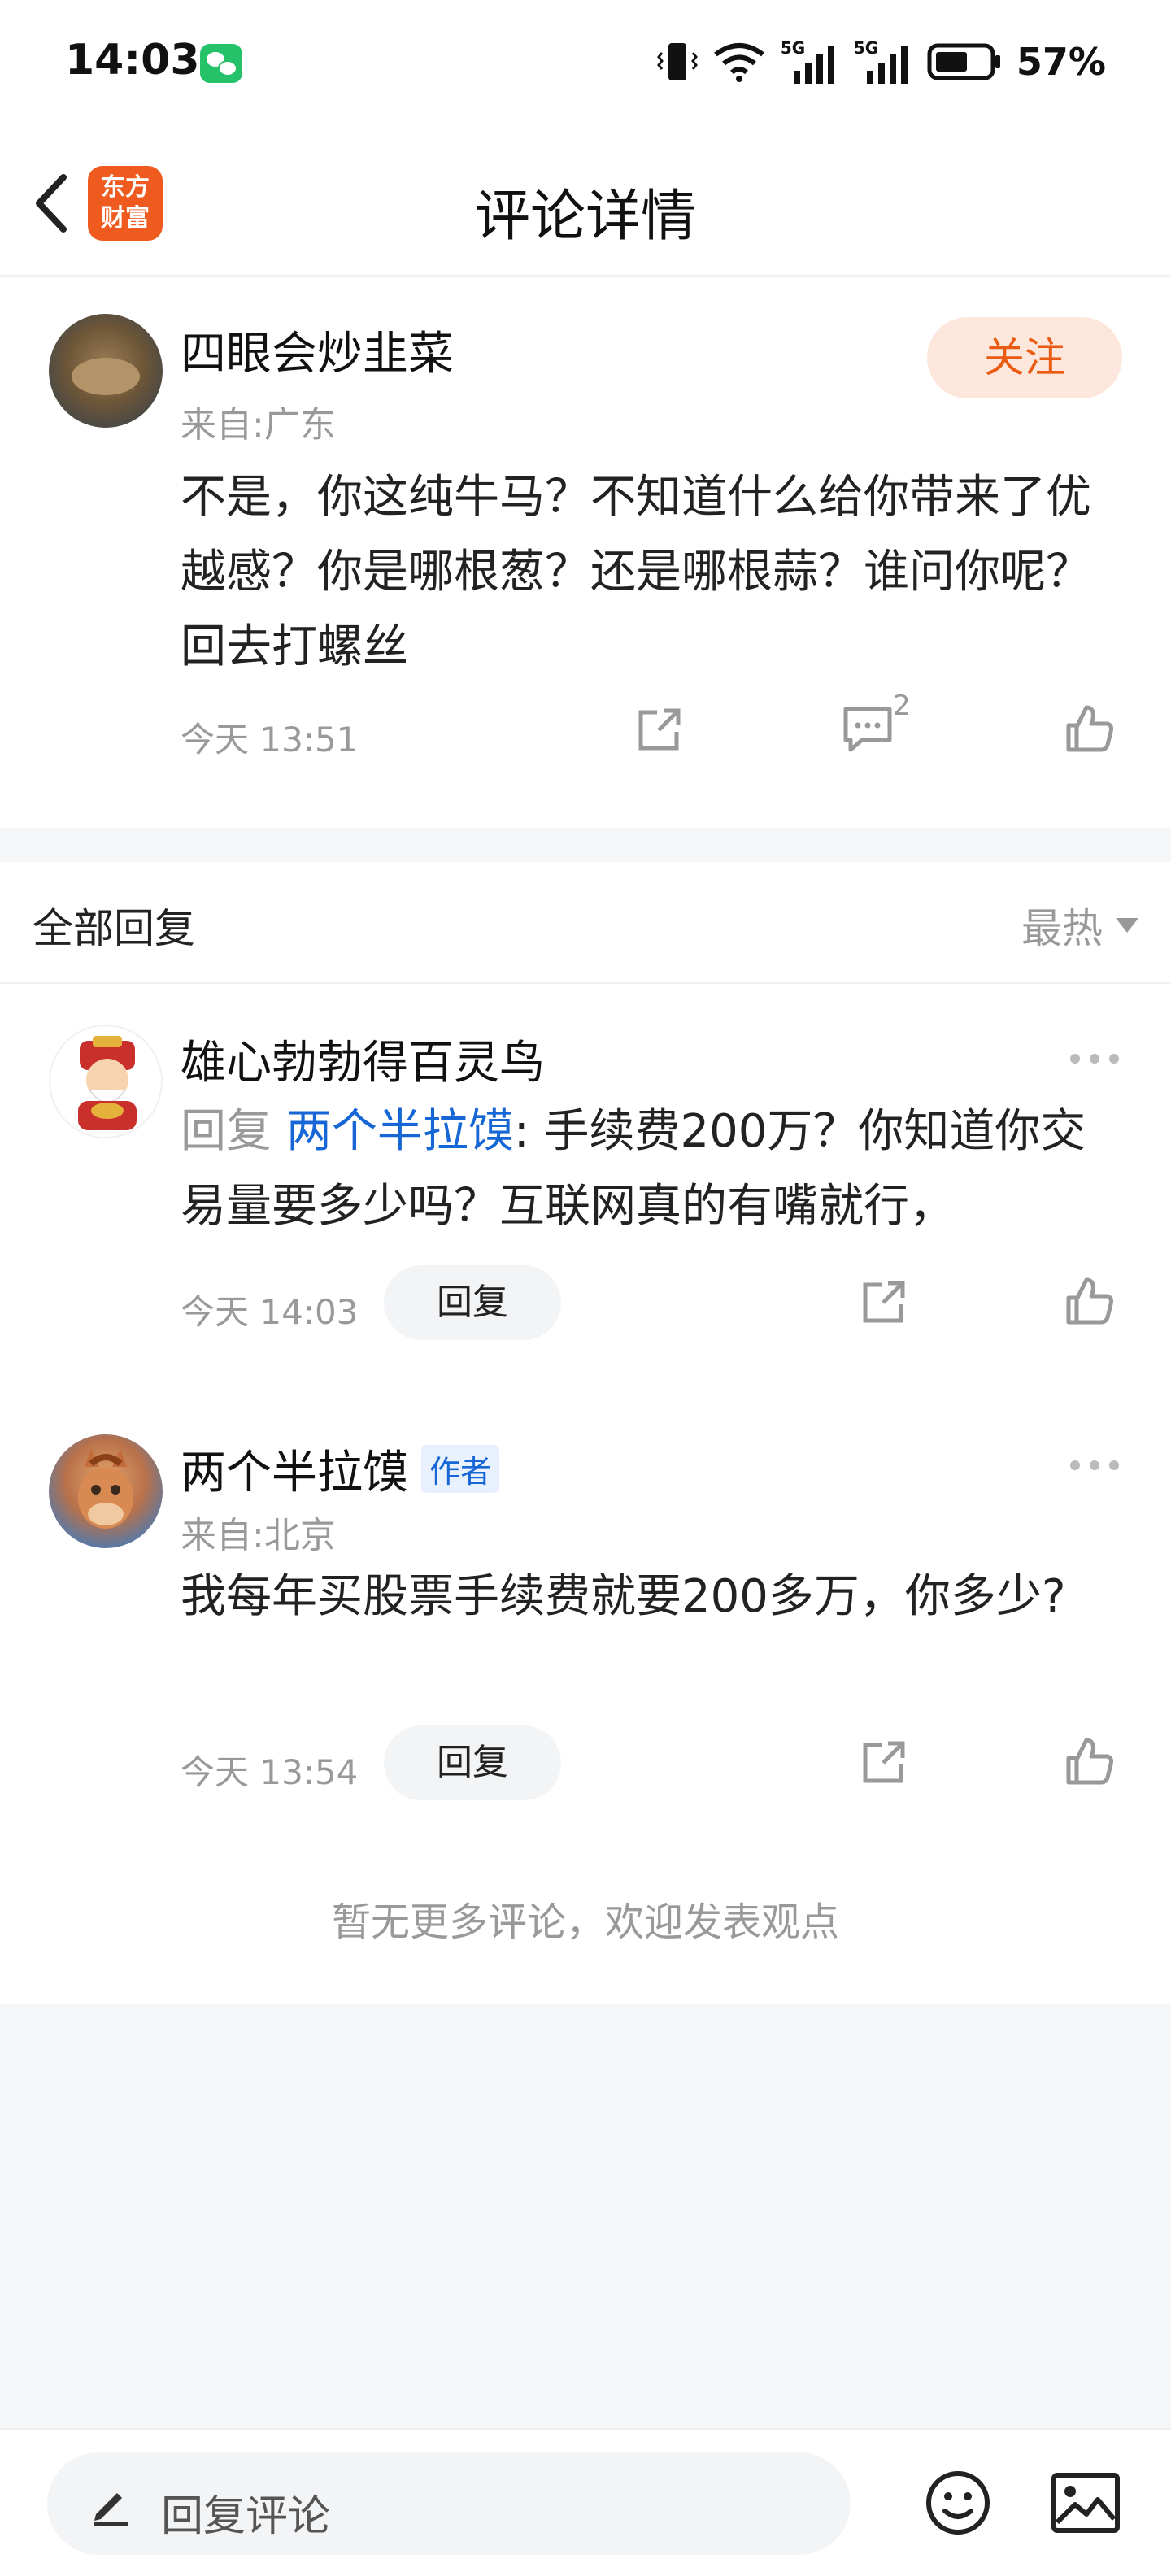  I want to click on comment-icon, so click(868, 729).